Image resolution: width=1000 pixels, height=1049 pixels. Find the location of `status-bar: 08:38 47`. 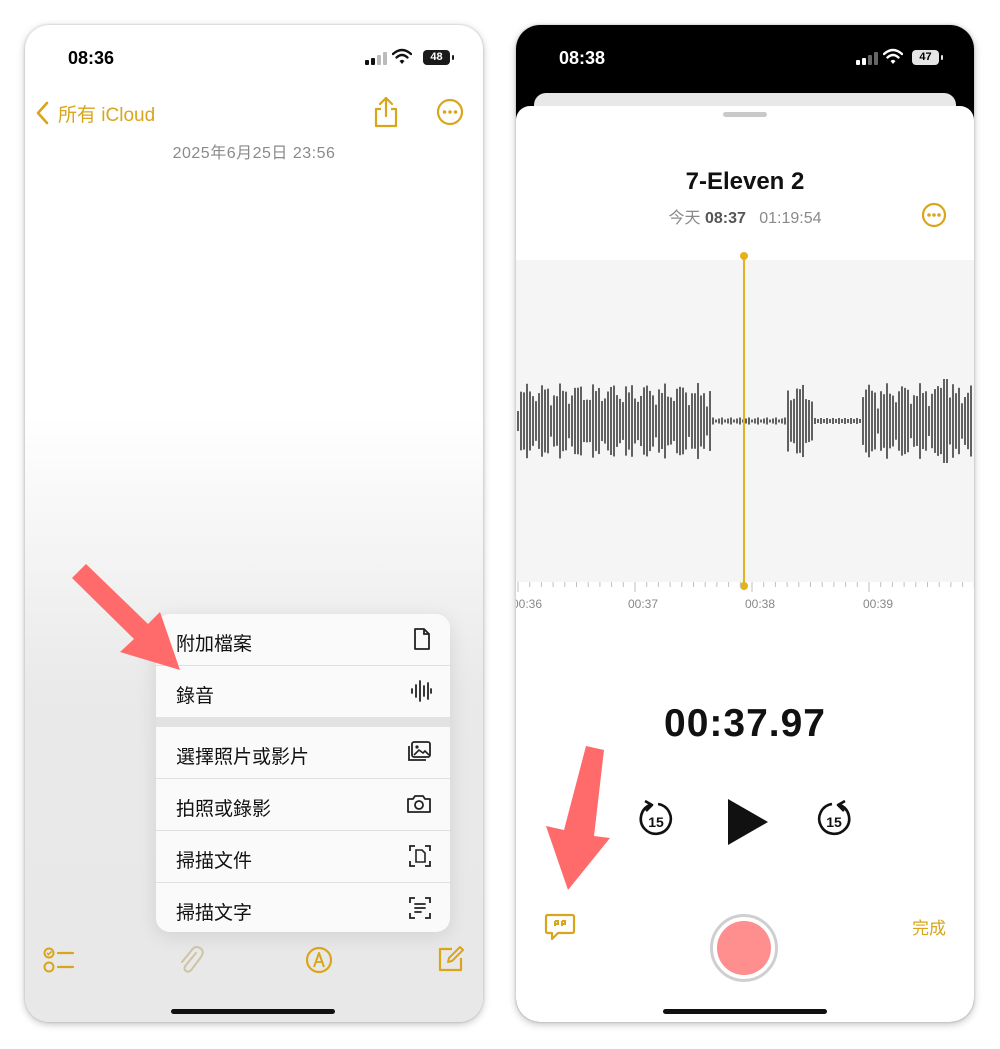

status-bar: 08:38 47 is located at coordinates (745, 55).